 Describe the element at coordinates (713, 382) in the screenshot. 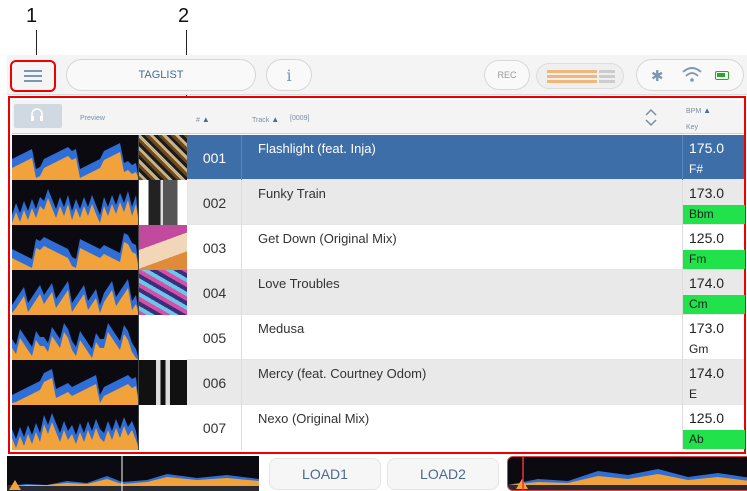

I see `bpm-key-cell: 174.0 E` at that location.